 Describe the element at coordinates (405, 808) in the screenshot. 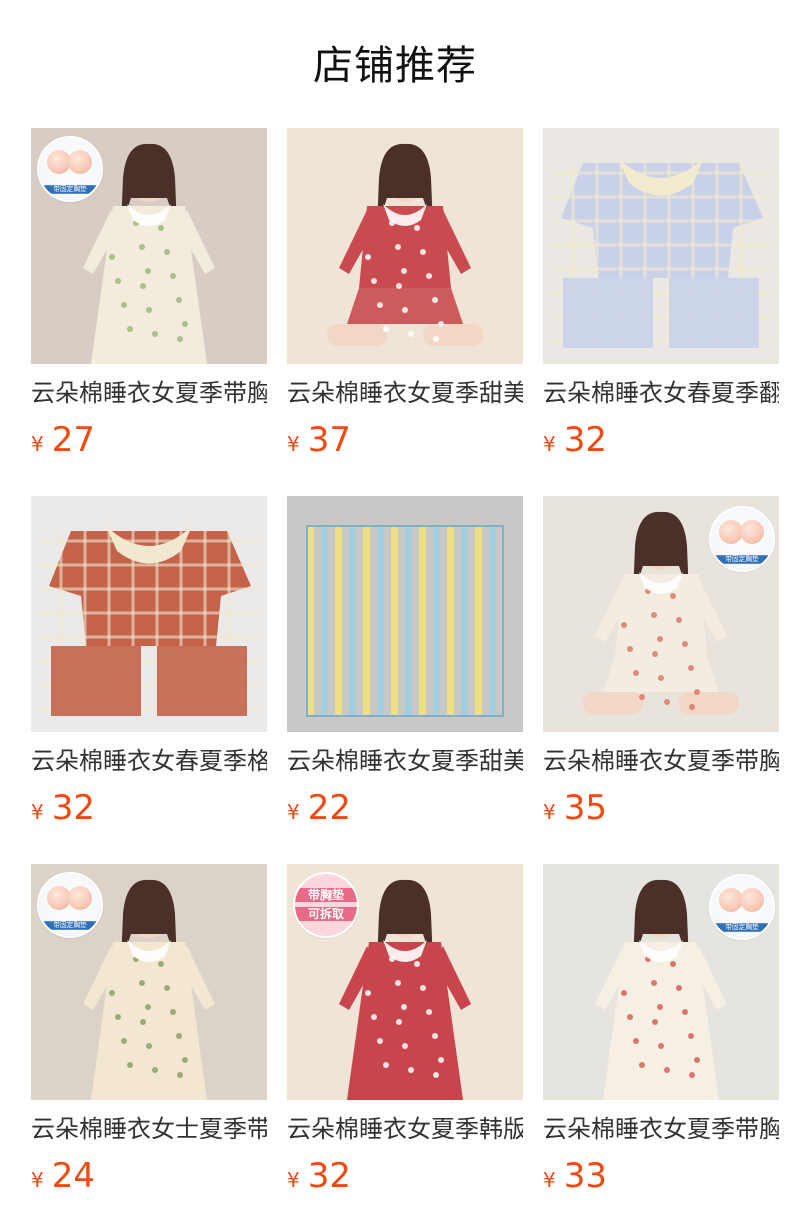

I see `product-price: ¥22` at that location.